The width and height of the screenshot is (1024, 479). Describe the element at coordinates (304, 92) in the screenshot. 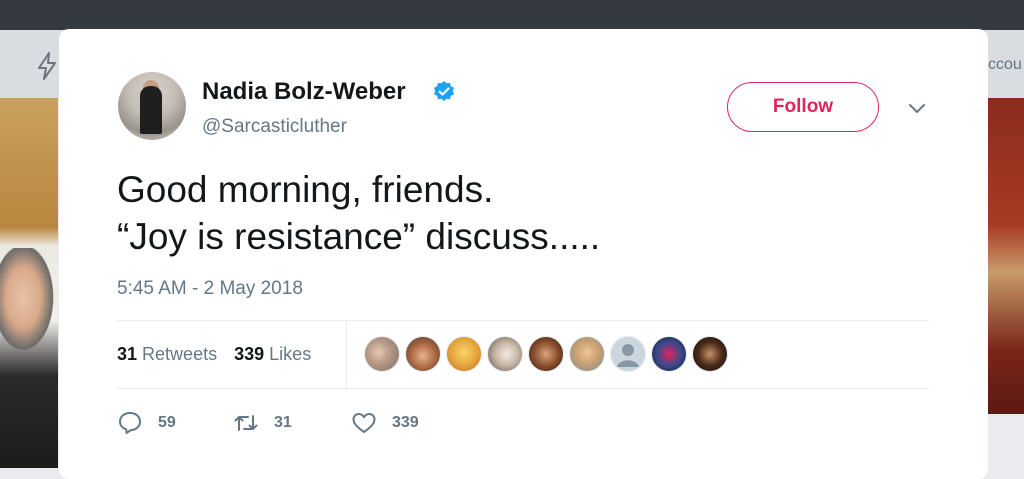

I see `author-name: Nadia Bolz-Weber` at that location.